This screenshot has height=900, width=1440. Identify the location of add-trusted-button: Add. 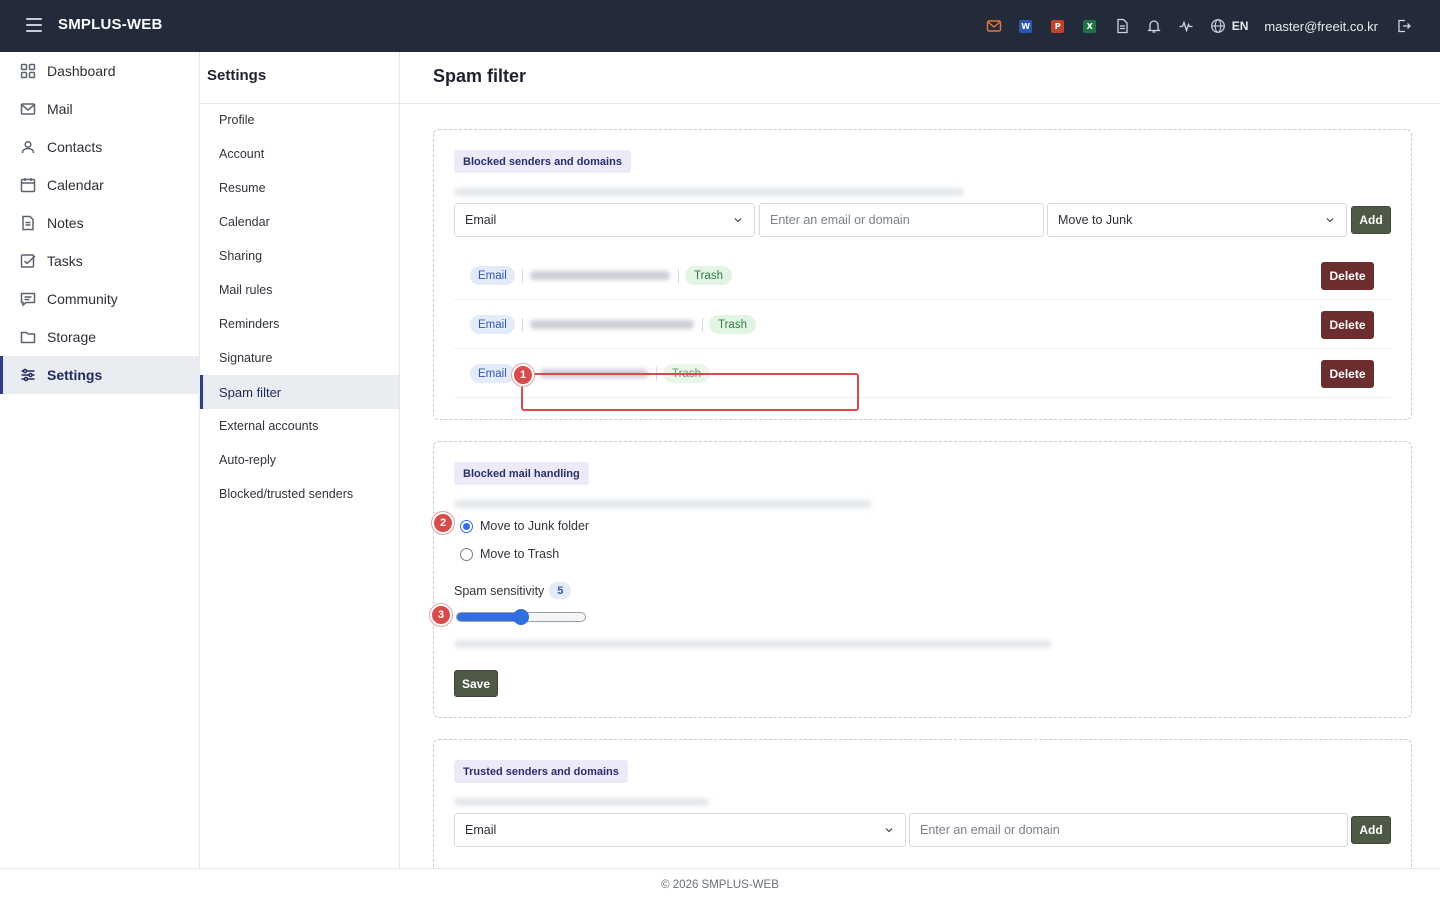
(1371, 830).